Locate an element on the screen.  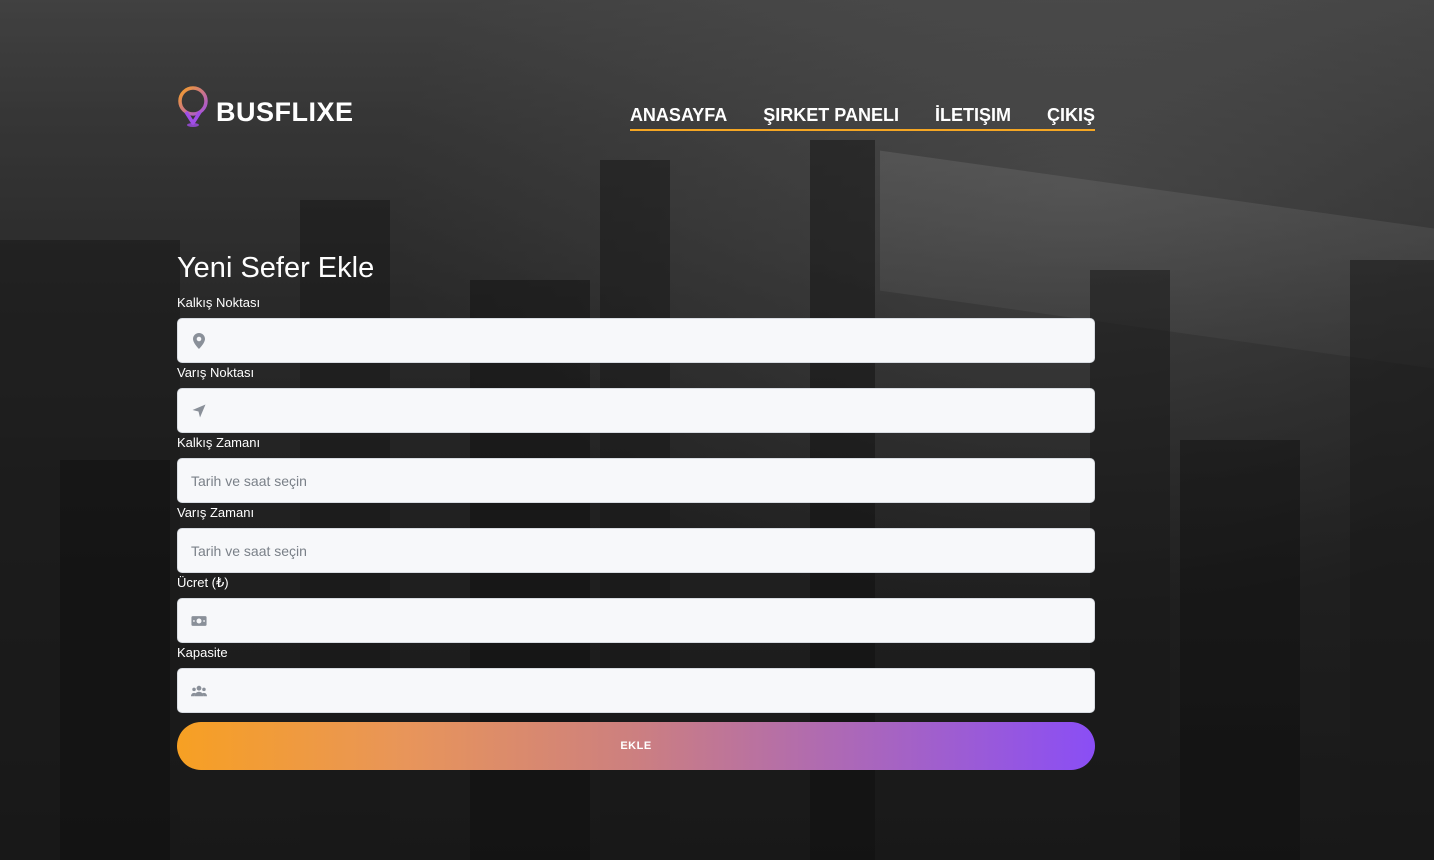
arrival-point-input is located at coordinates (655, 410).